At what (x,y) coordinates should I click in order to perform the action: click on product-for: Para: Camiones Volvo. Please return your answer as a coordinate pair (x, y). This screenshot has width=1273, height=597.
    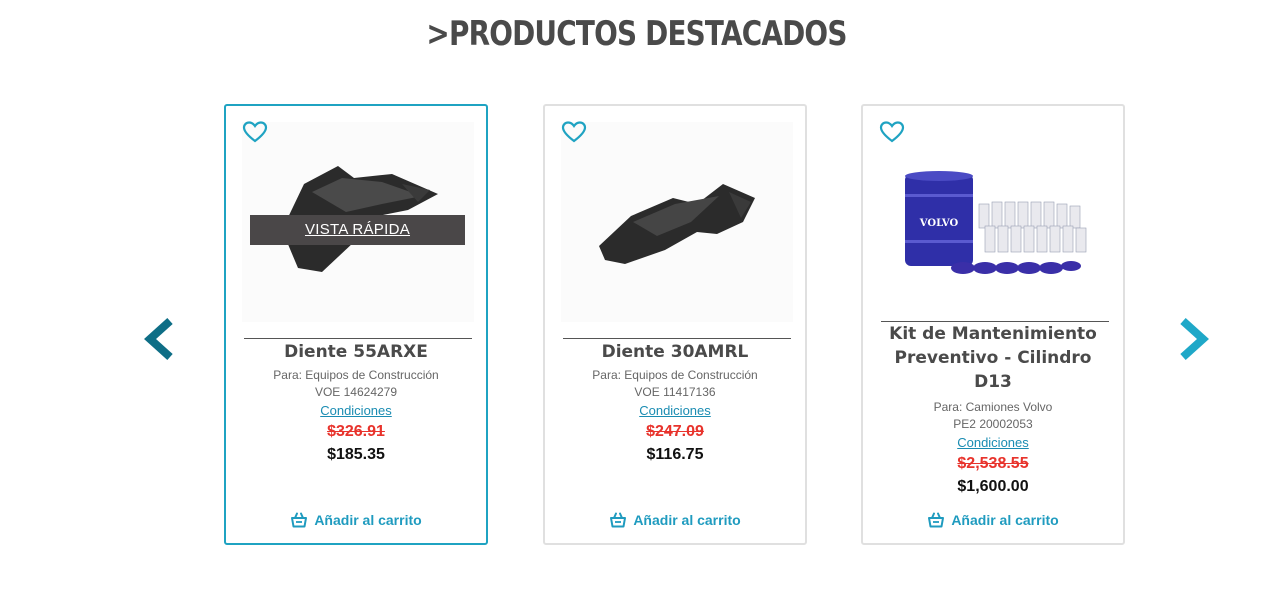
    Looking at the image, I should click on (993, 407).